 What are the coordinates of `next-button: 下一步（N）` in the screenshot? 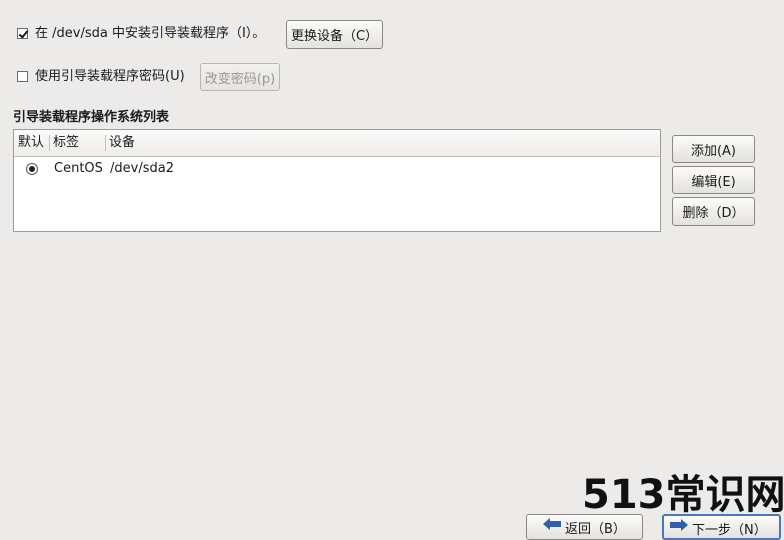 It's located at (721, 527).